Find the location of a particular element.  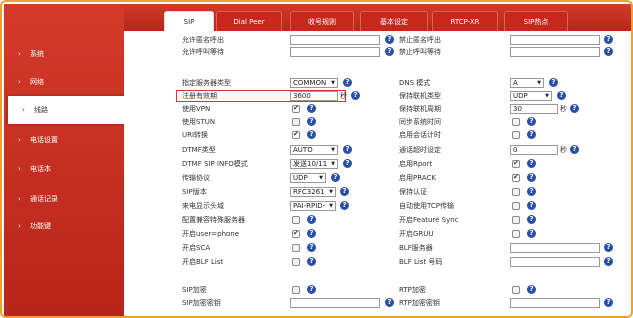

label-keepalive-type: 保持联机类型 is located at coordinates (420, 96).